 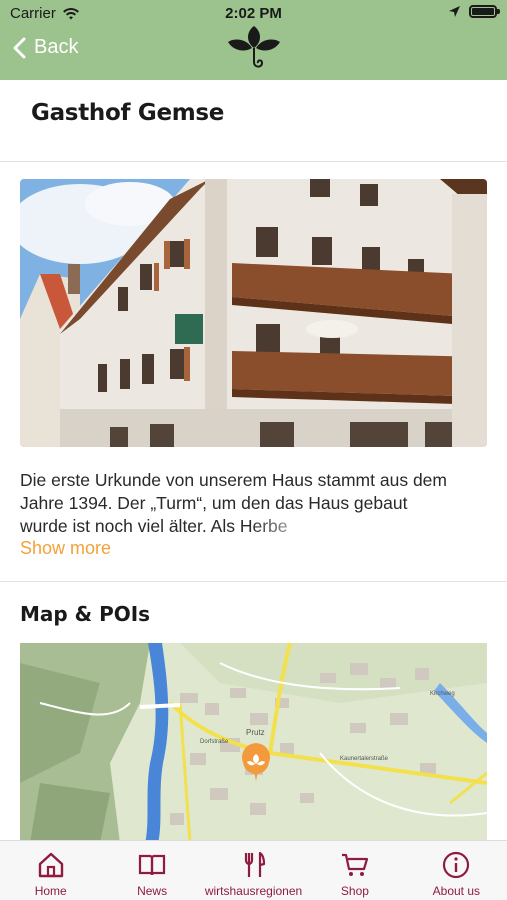 I want to click on divider-top, so click(x=253, y=161).